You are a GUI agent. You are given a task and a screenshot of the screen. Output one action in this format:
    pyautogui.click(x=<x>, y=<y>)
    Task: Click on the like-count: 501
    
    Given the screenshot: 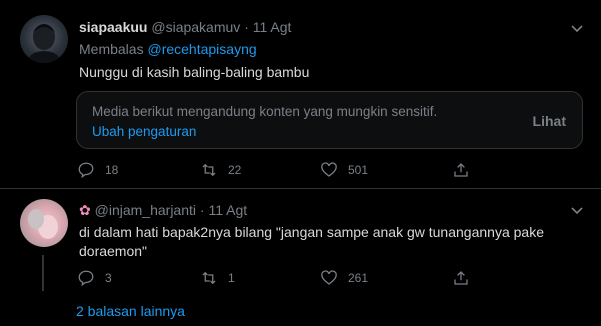 What is the action you would take?
    pyautogui.click(x=358, y=170)
    